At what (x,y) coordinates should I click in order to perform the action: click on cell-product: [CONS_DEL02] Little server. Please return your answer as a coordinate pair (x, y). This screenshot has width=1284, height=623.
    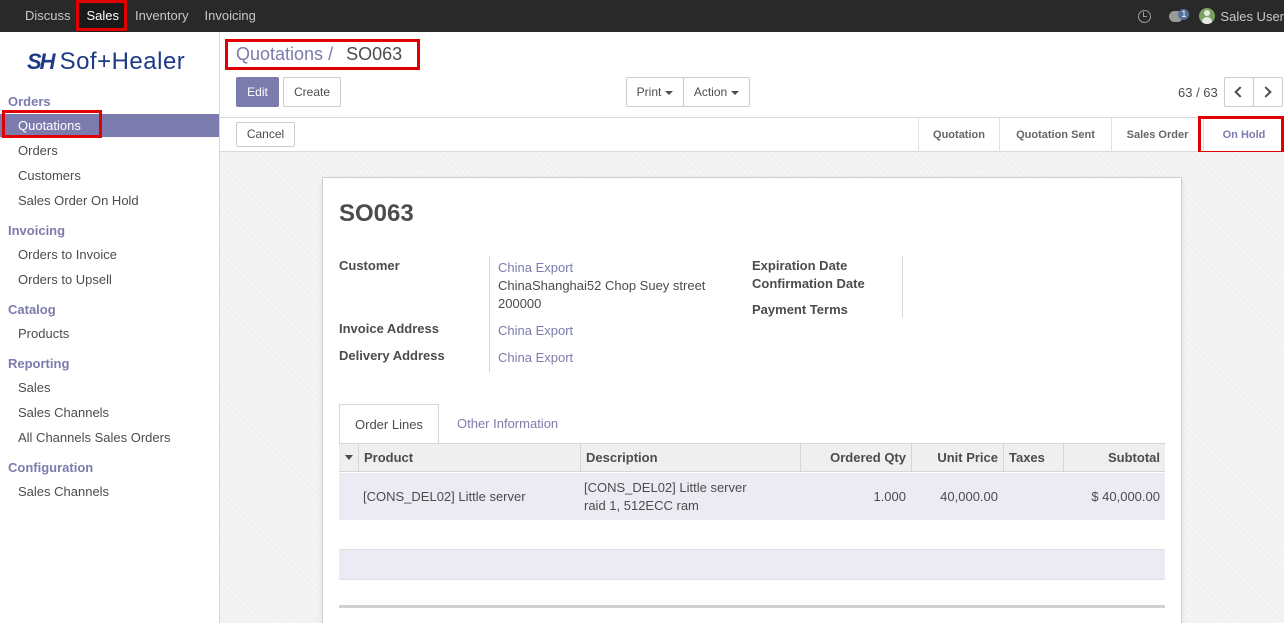
    Looking at the image, I should click on (444, 496).